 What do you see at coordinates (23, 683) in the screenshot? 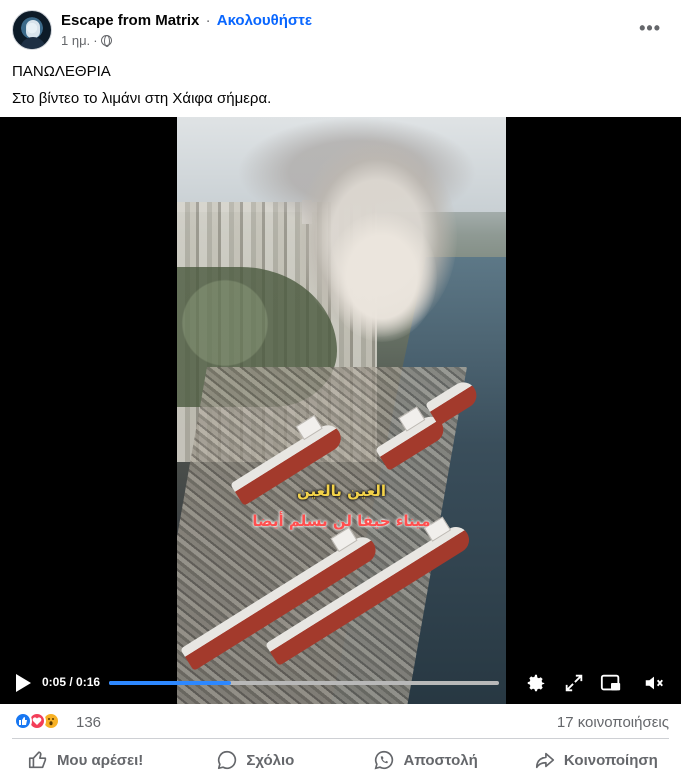
I see `play-icon` at bounding box center [23, 683].